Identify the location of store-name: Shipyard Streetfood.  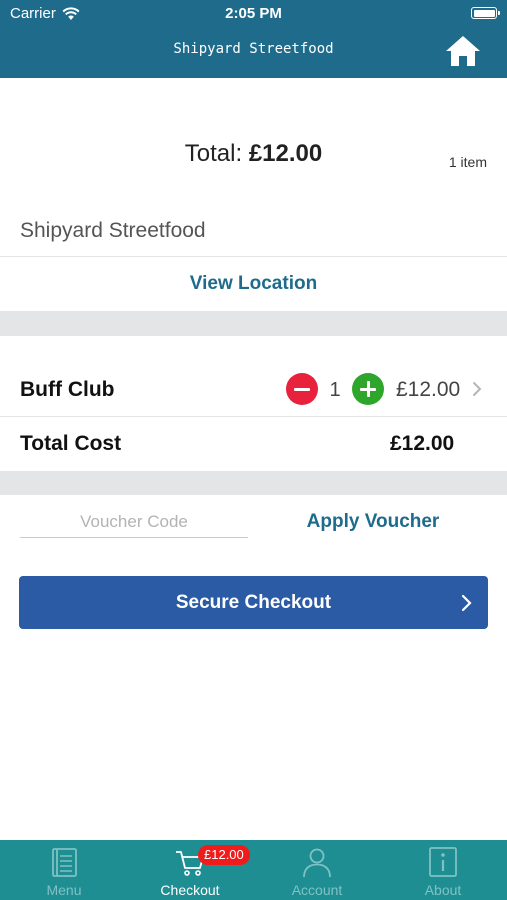
(113, 230).